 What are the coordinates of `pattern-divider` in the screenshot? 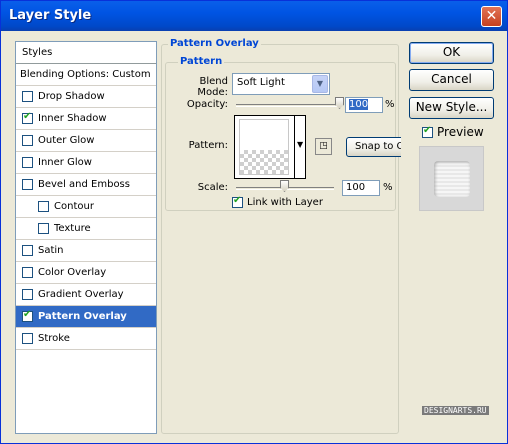 It's located at (294, 147).